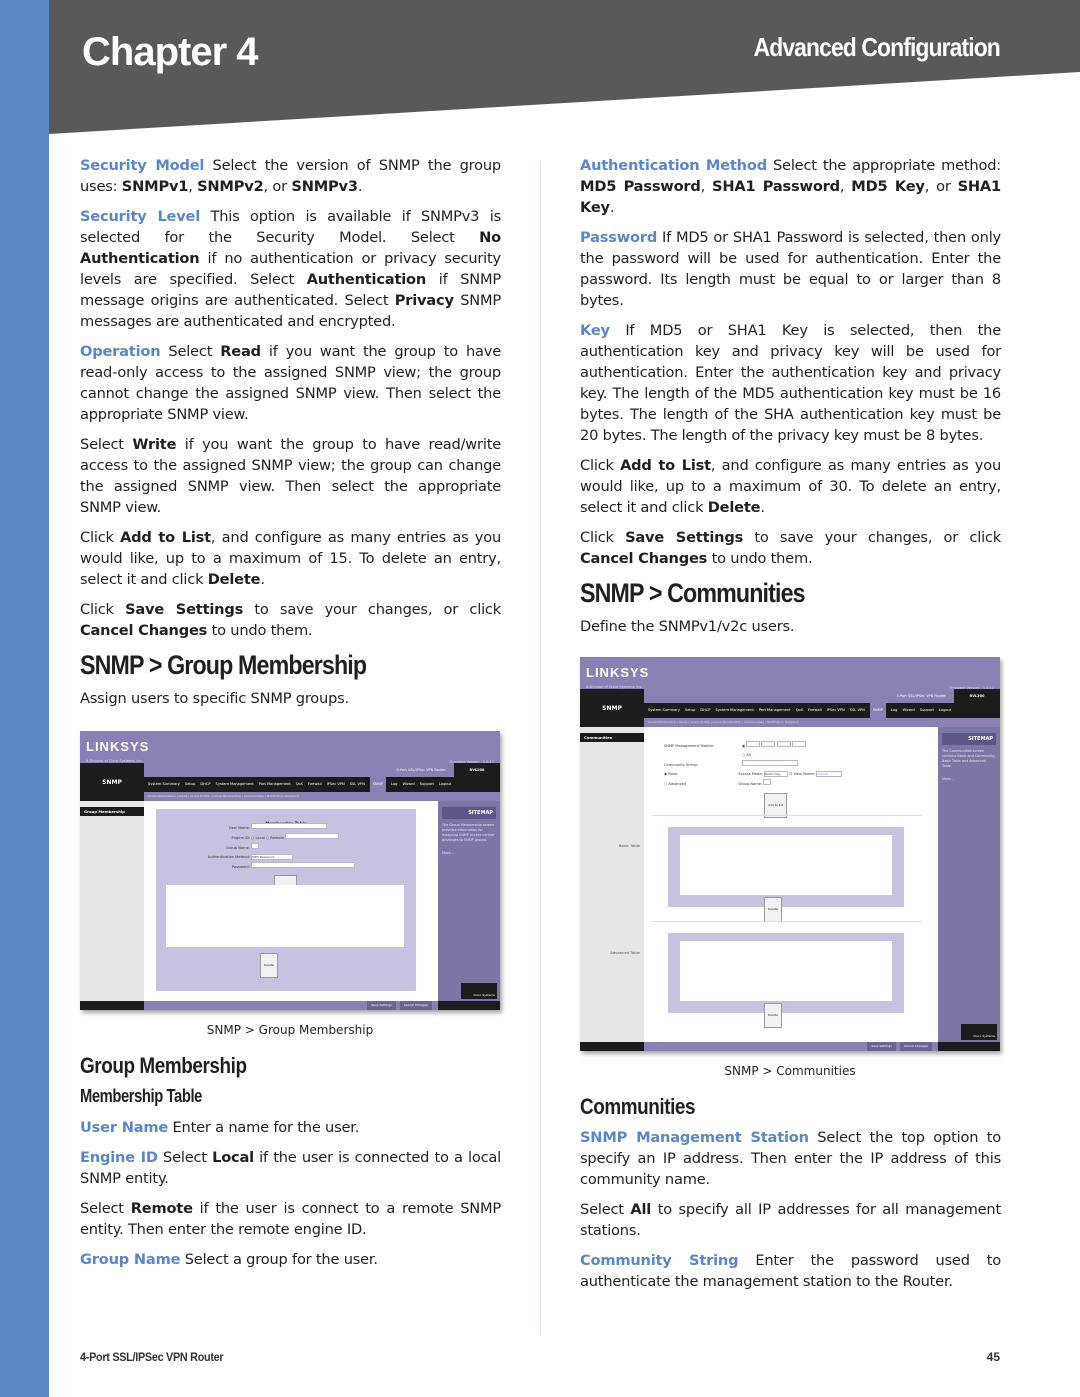 The height and width of the screenshot is (1397, 1080). What do you see at coordinates (969, 1046) in the screenshot?
I see `footer-right-block` at bounding box center [969, 1046].